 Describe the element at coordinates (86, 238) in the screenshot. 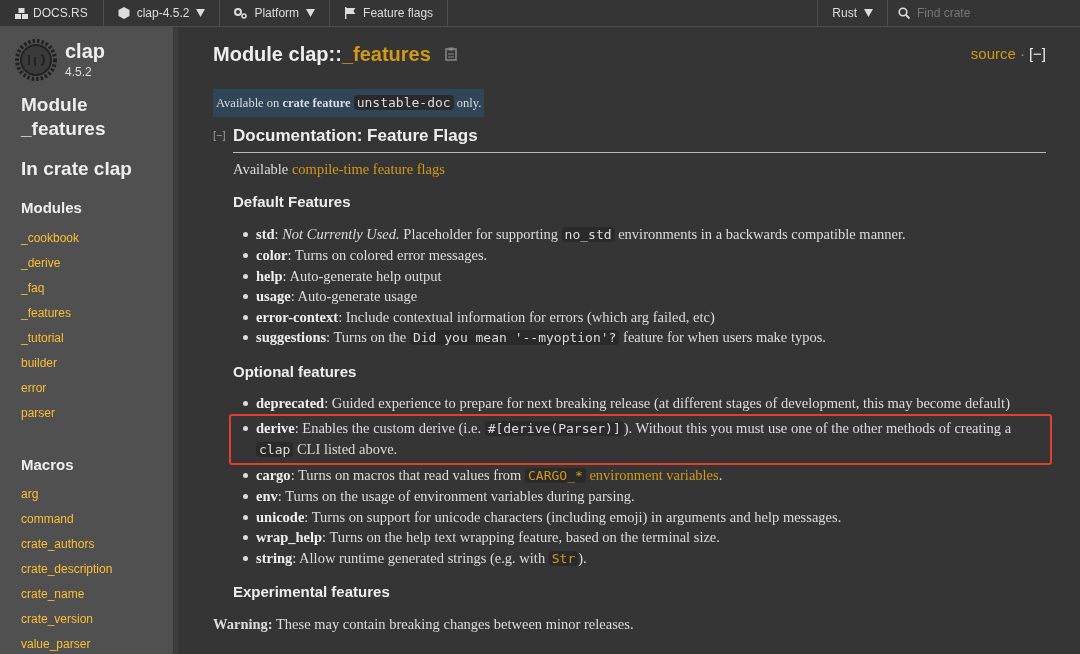

I see `sidebar-link: _cookbook` at that location.